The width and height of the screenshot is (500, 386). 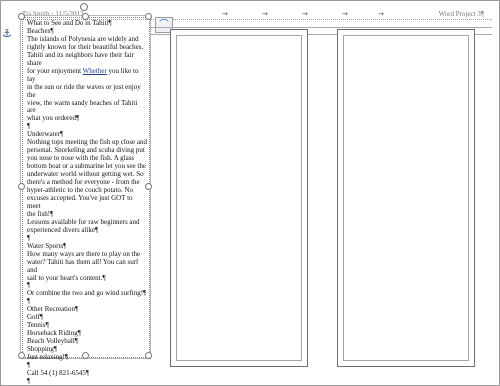 What do you see at coordinates (148, 16) in the screenshot?
I see `resize-handle-top-right` at bounding box center [148, 16].